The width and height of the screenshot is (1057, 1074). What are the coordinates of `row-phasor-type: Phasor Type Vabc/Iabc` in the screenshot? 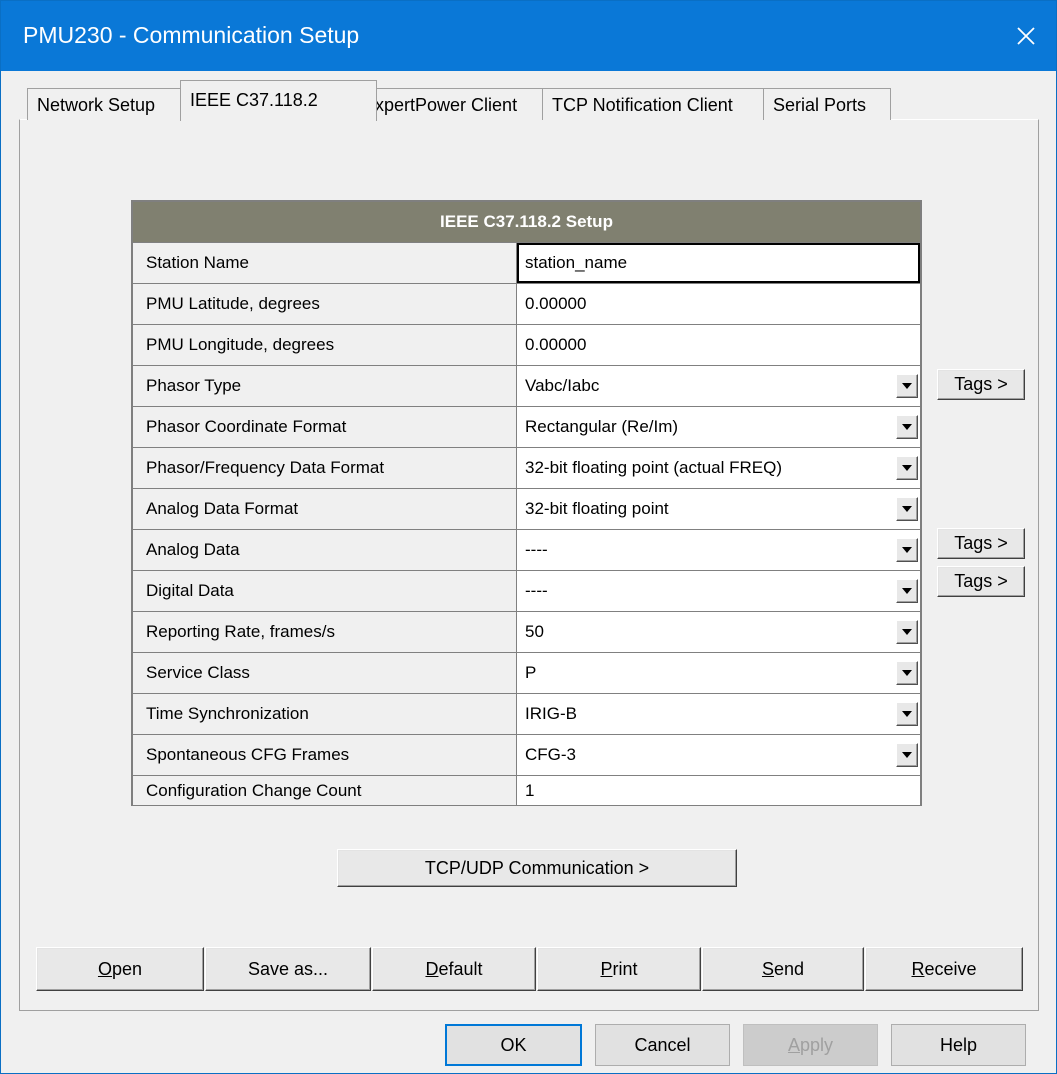 It's located at (526, 385).